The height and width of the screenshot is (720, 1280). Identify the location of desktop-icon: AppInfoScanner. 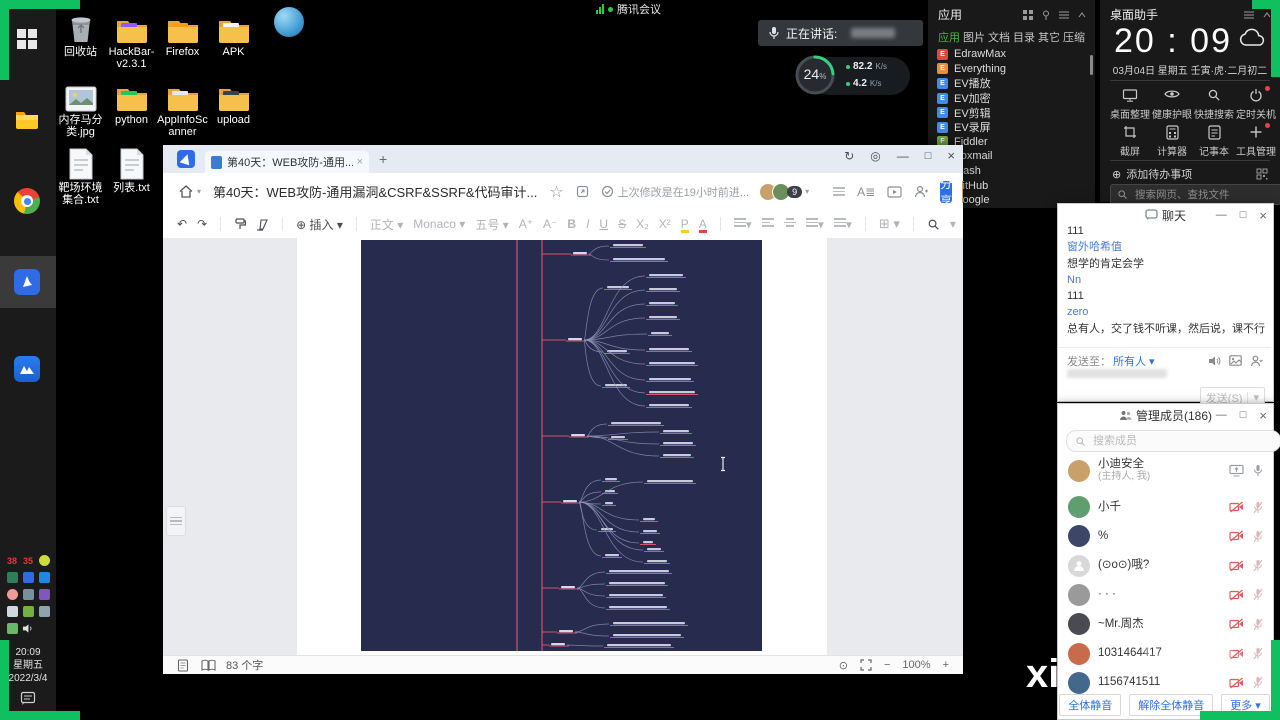
(182, 108).